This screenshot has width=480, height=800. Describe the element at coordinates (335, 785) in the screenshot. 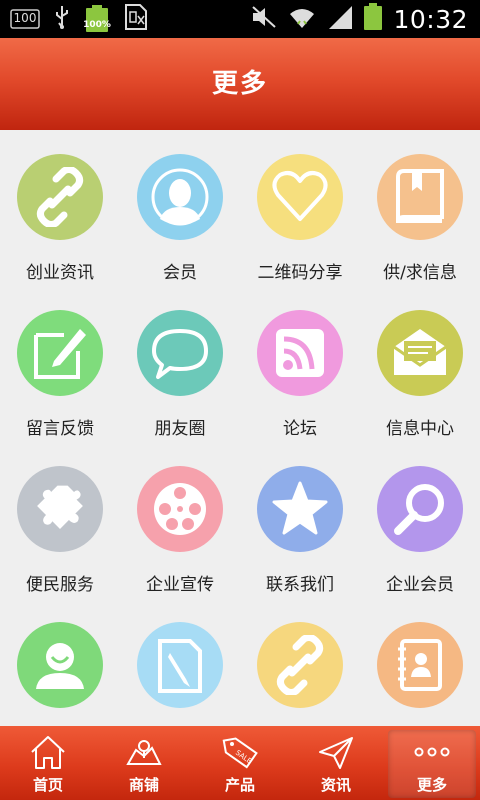

I see `nav-label: 资讯` at that location.